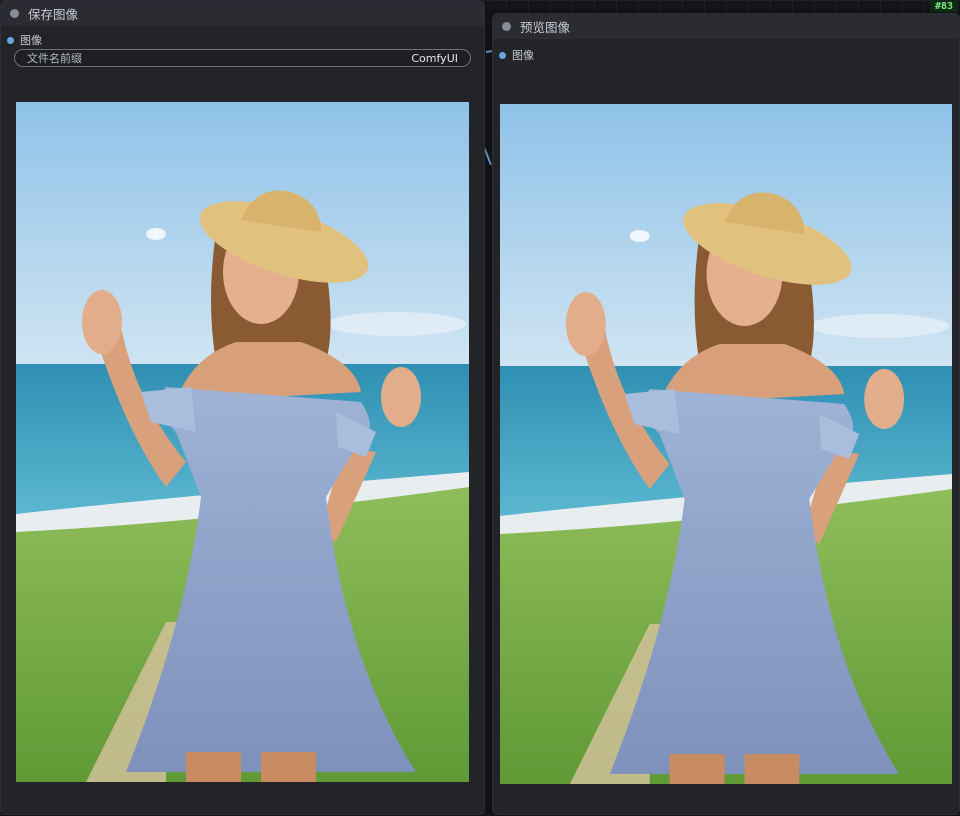  Describe the element at coordinates (31, 40) in the screenshot. I see `save-input-label: 图像` at that location.